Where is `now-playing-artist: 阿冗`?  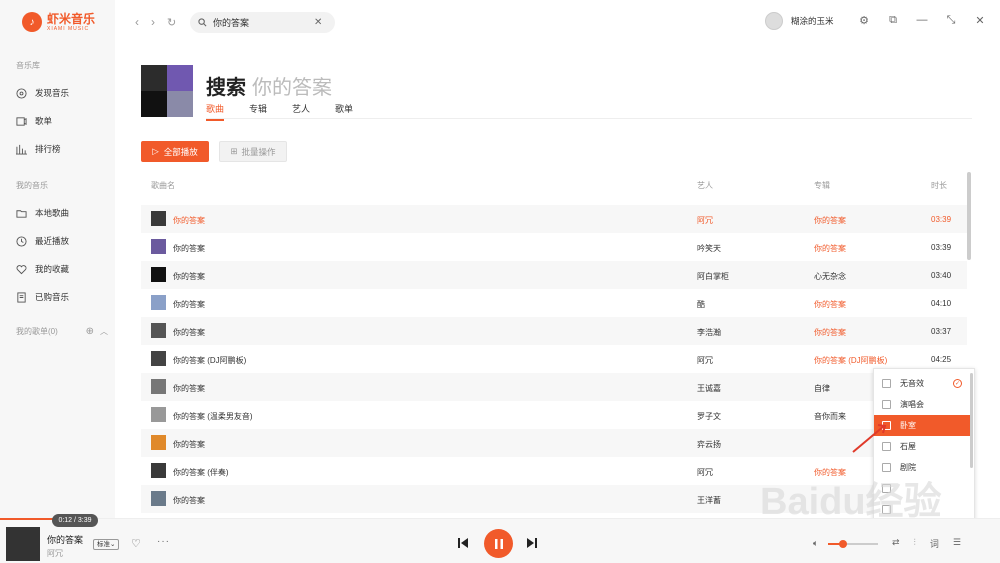
now-playing-artist: 阿冗 is located at coordinates (55, 553).